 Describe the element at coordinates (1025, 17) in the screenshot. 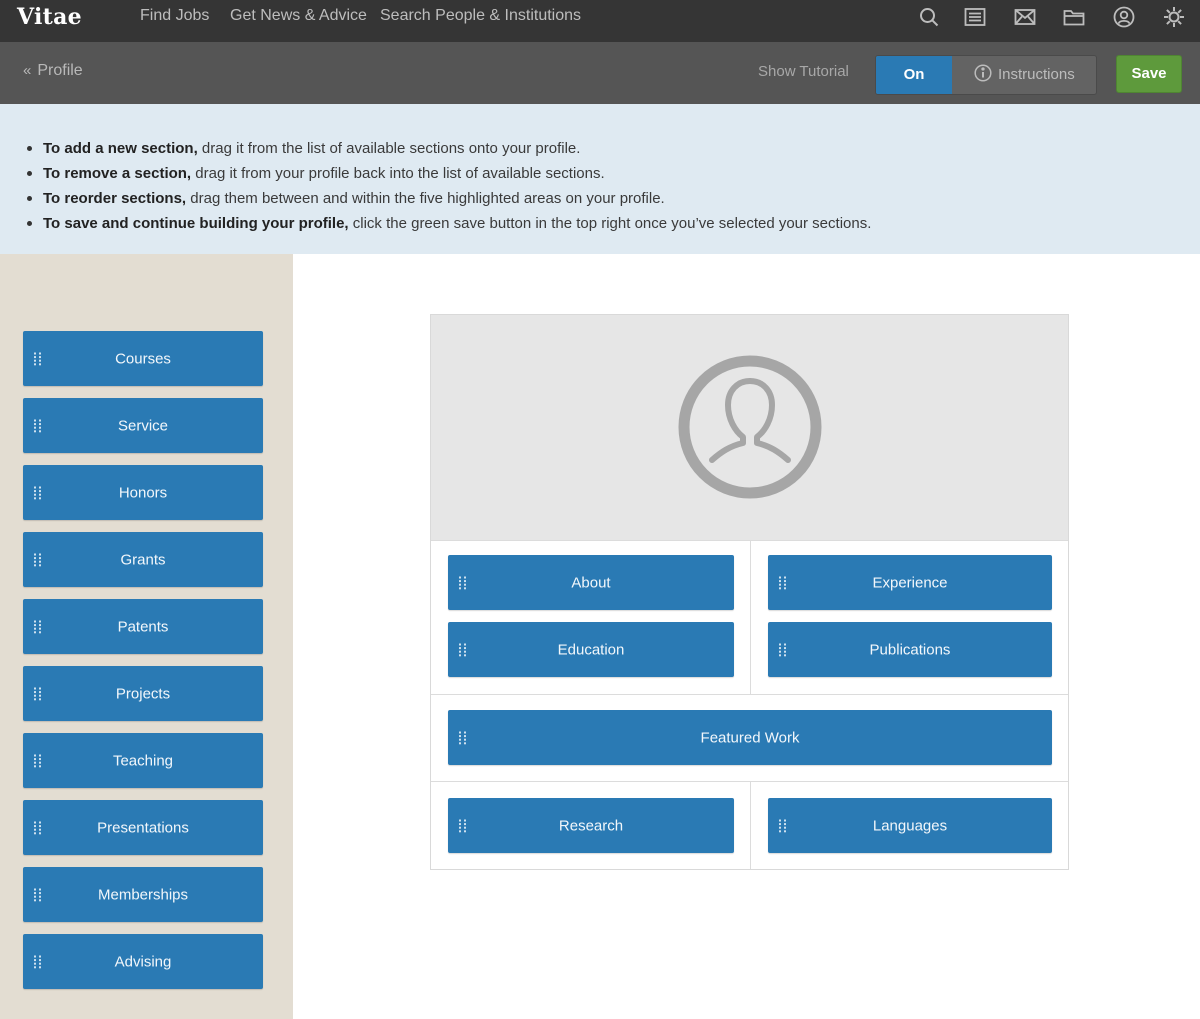

I see `mail-icon` at that location.